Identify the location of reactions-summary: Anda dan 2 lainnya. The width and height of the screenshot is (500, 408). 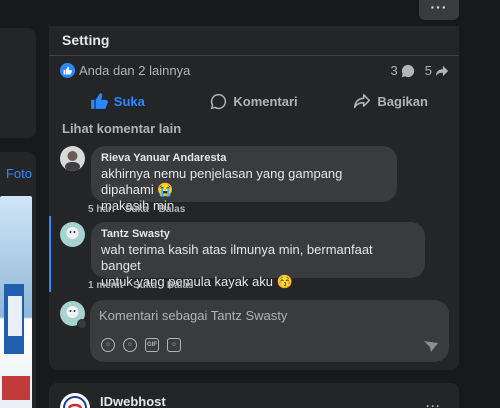
(125, 70).